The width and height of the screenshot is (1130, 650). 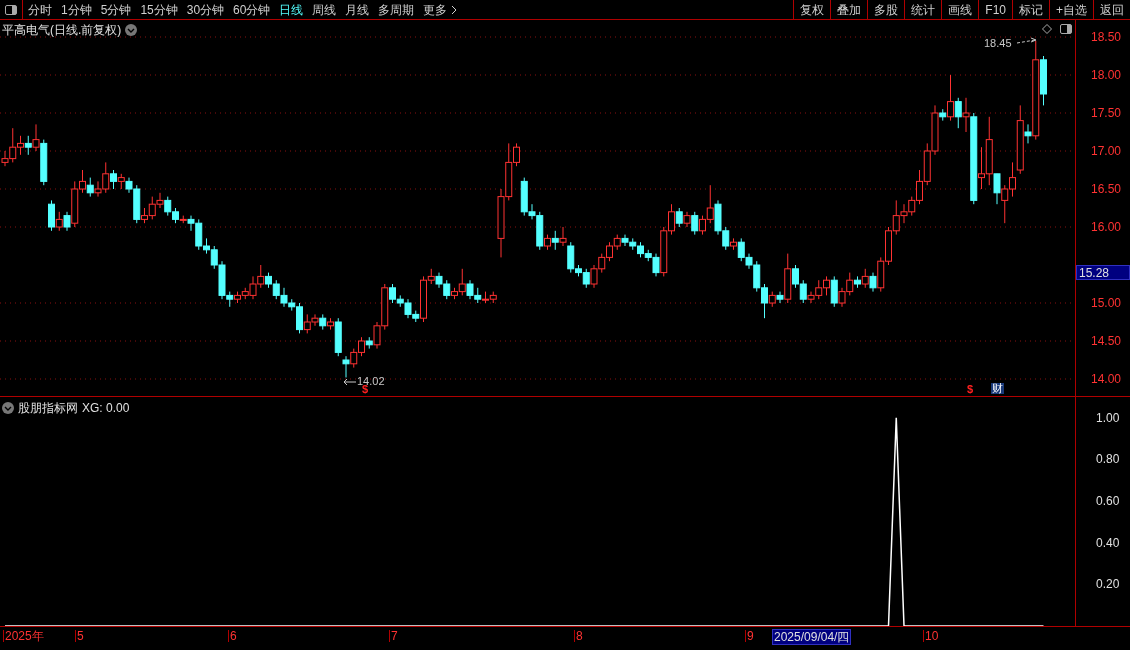 I want to click on period-tab: 5分钟, so click(x=116, y=9).